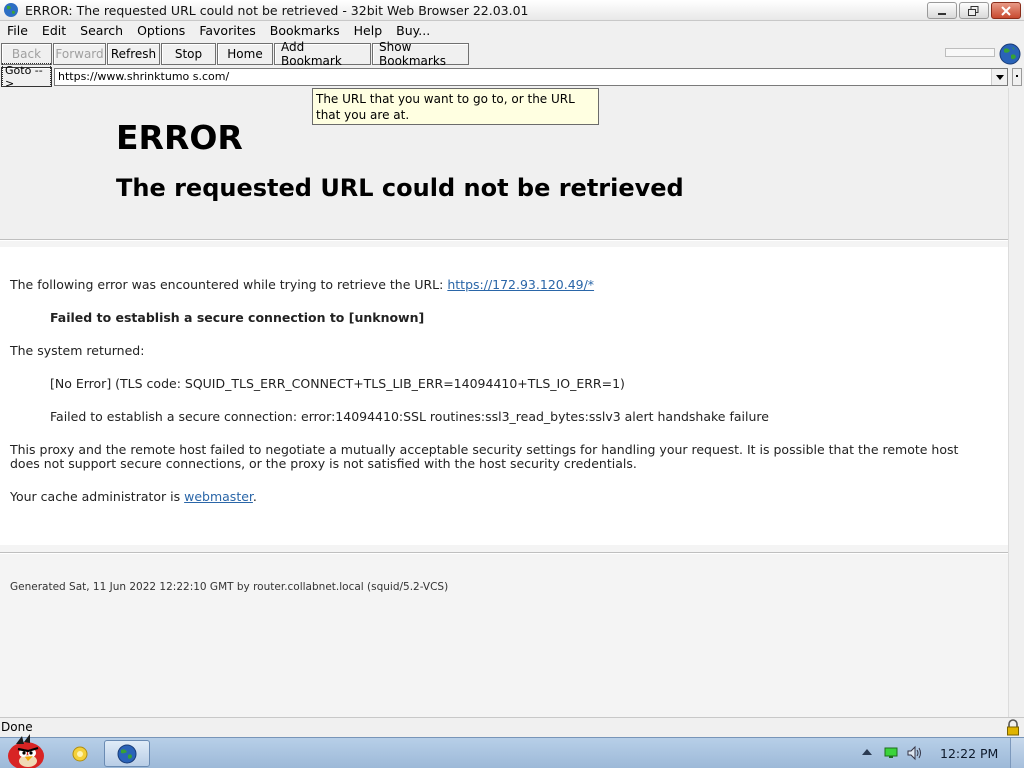 The width and height of the screenshot is (1024, 768). I want to click on url-dropdown-button, so click(999, 77).